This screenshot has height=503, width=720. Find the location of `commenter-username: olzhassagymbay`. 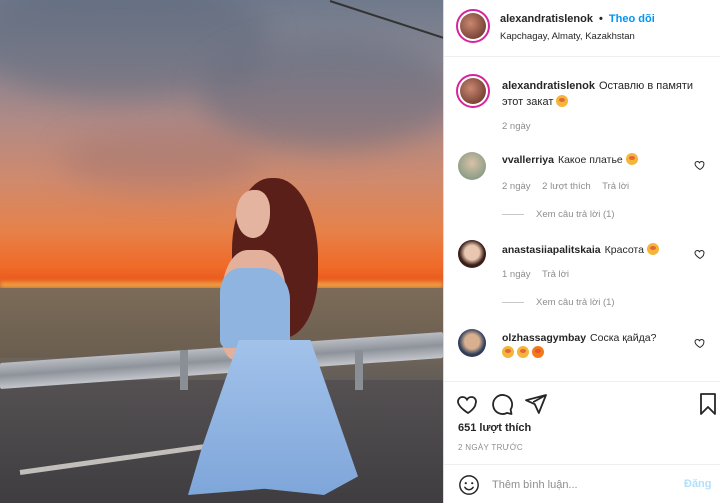

commenter-username: olzhassagymbay is located at coordinates (544, 338).